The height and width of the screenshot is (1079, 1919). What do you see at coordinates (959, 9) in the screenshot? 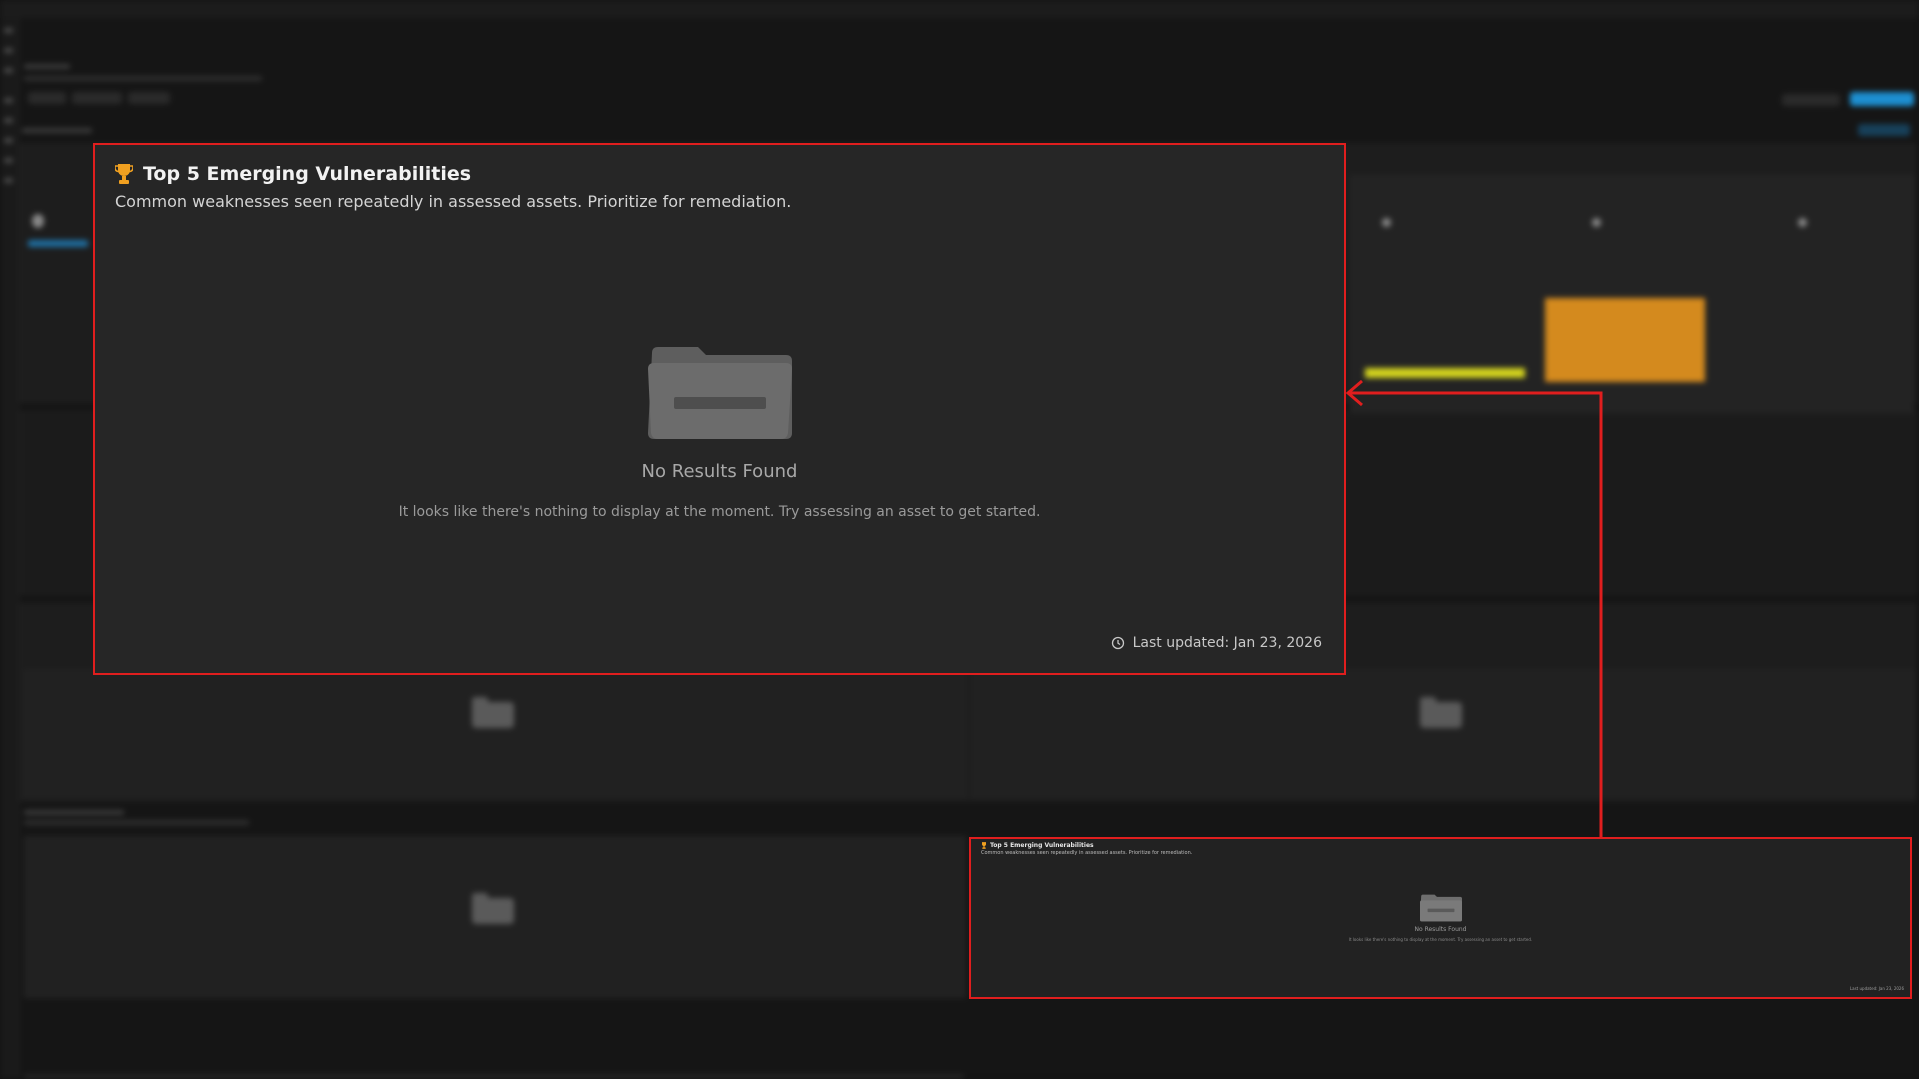
I see `top-bar` at bounding box center [959, 9].